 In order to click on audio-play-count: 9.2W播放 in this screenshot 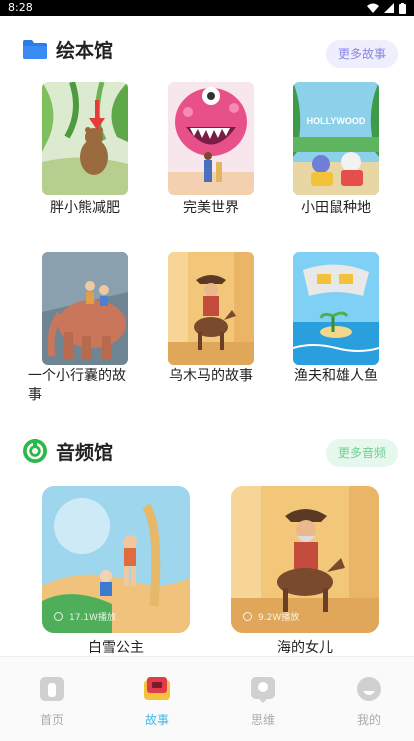, I will do `click(306, 616)`.